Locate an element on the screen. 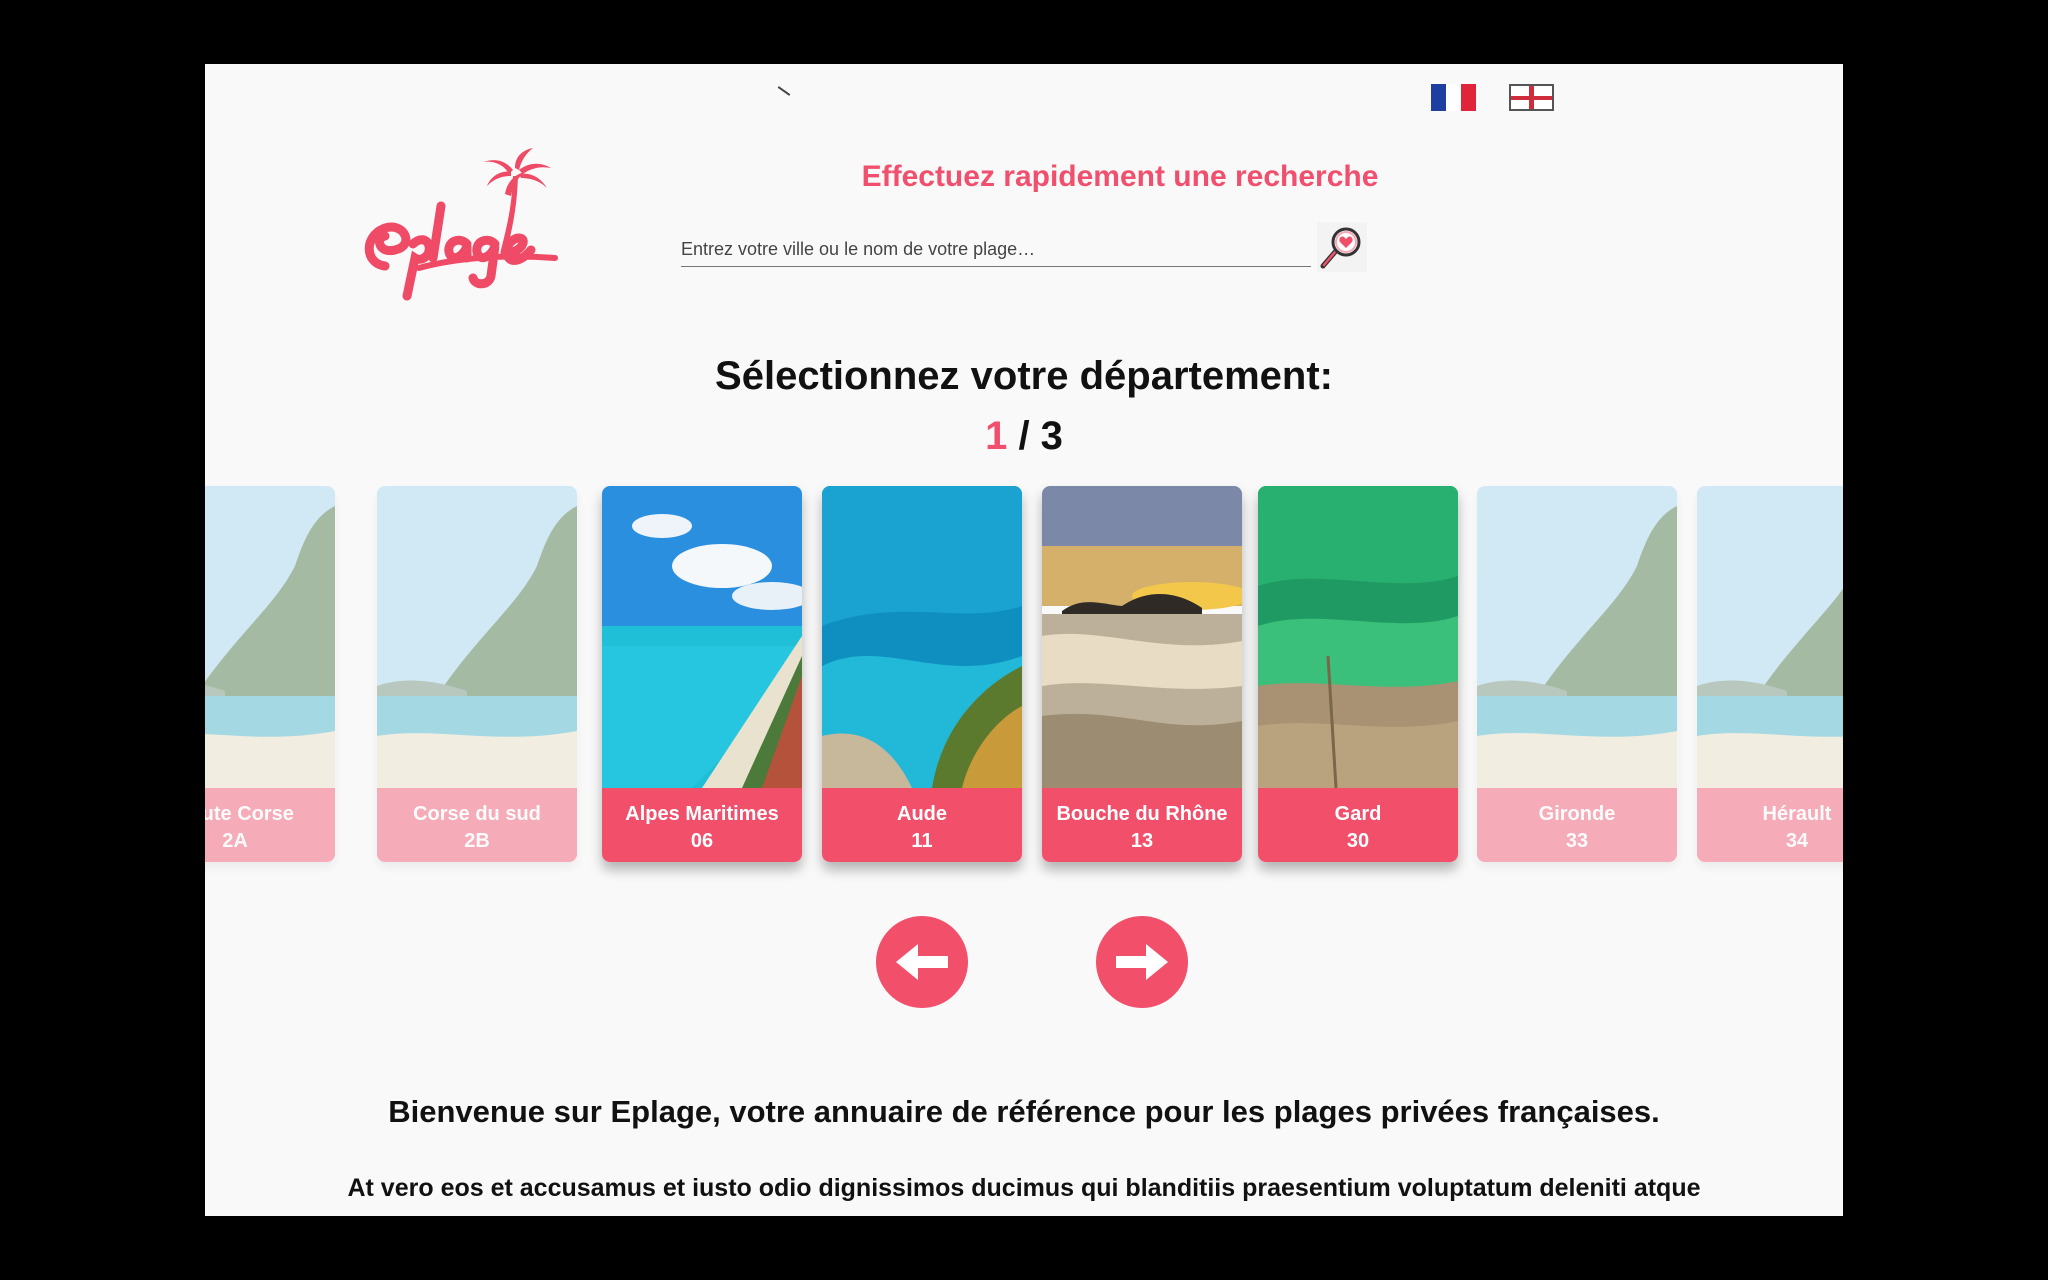 This screenshot has height=1280, width=2048. flag-fr-icon is located at coordinates (1453, 97).